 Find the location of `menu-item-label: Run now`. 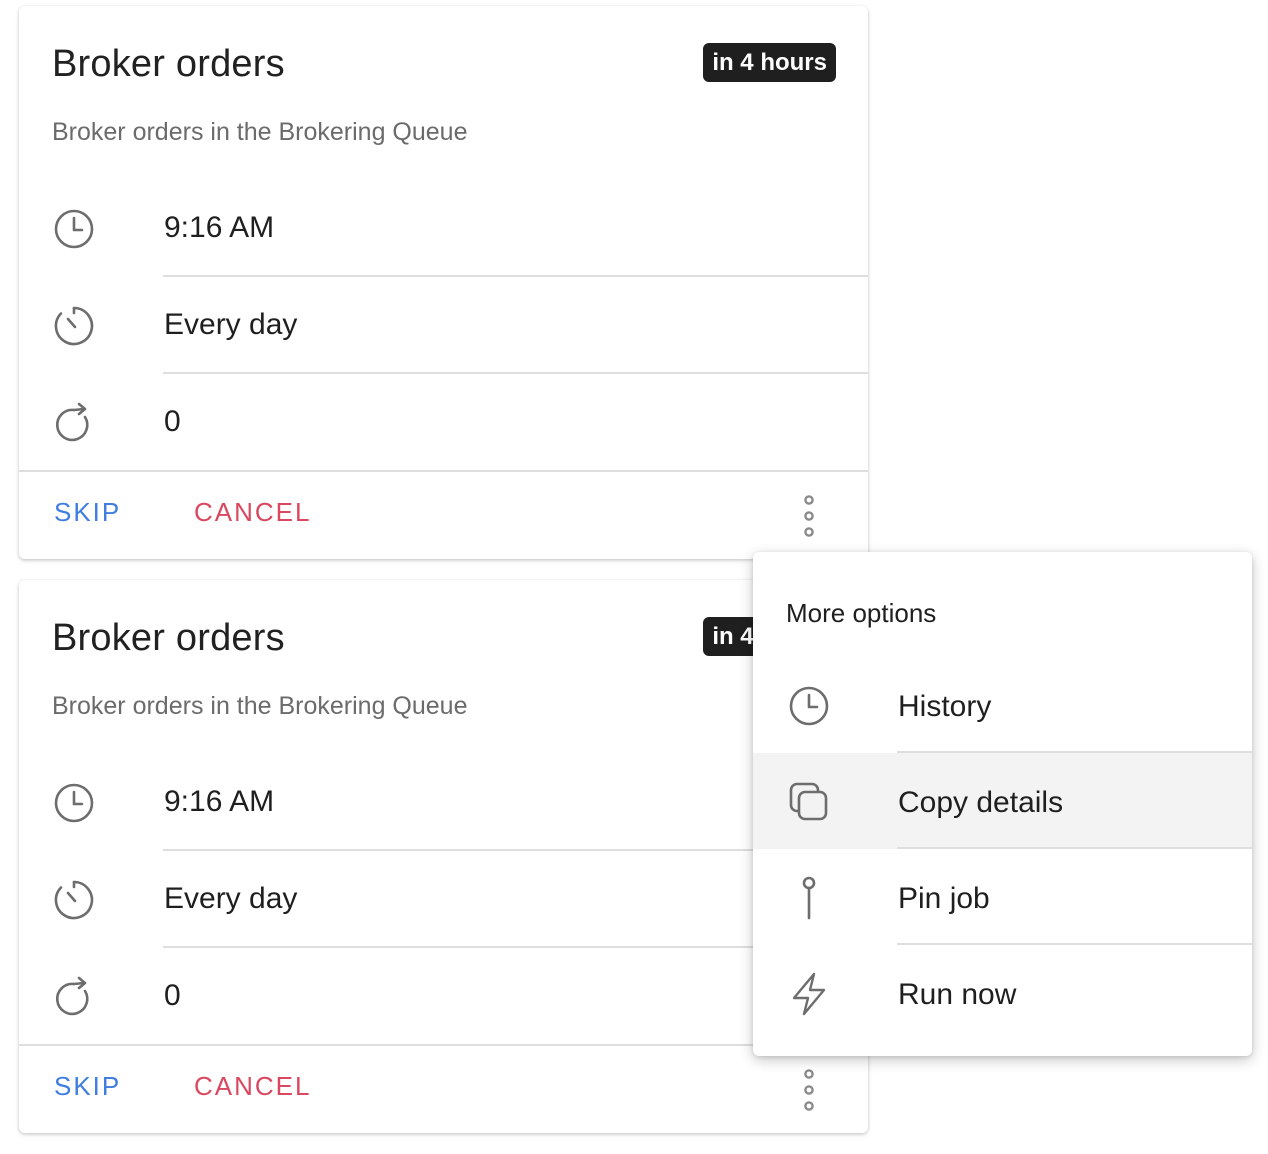

menu-item-label: Run now is located at coordinates (957, 994).